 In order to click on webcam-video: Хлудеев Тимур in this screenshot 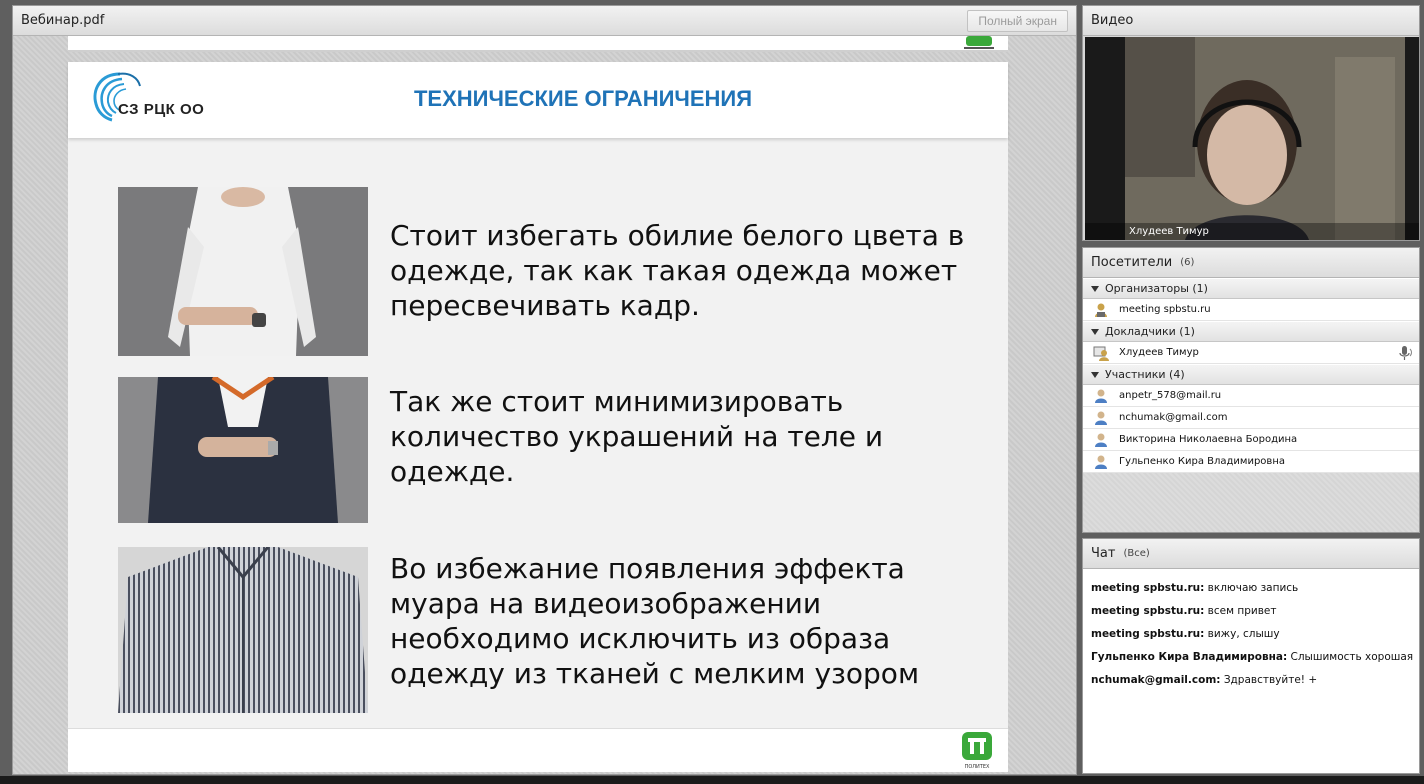, I will do `click(1252, 138)`.